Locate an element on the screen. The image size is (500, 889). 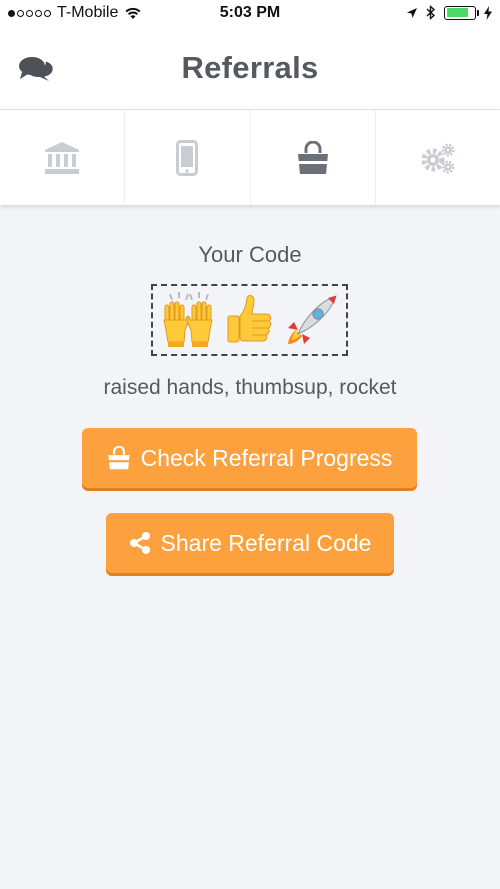
status-bar: T-Mobile 5:03 PM is located at coordinates (250, 15).